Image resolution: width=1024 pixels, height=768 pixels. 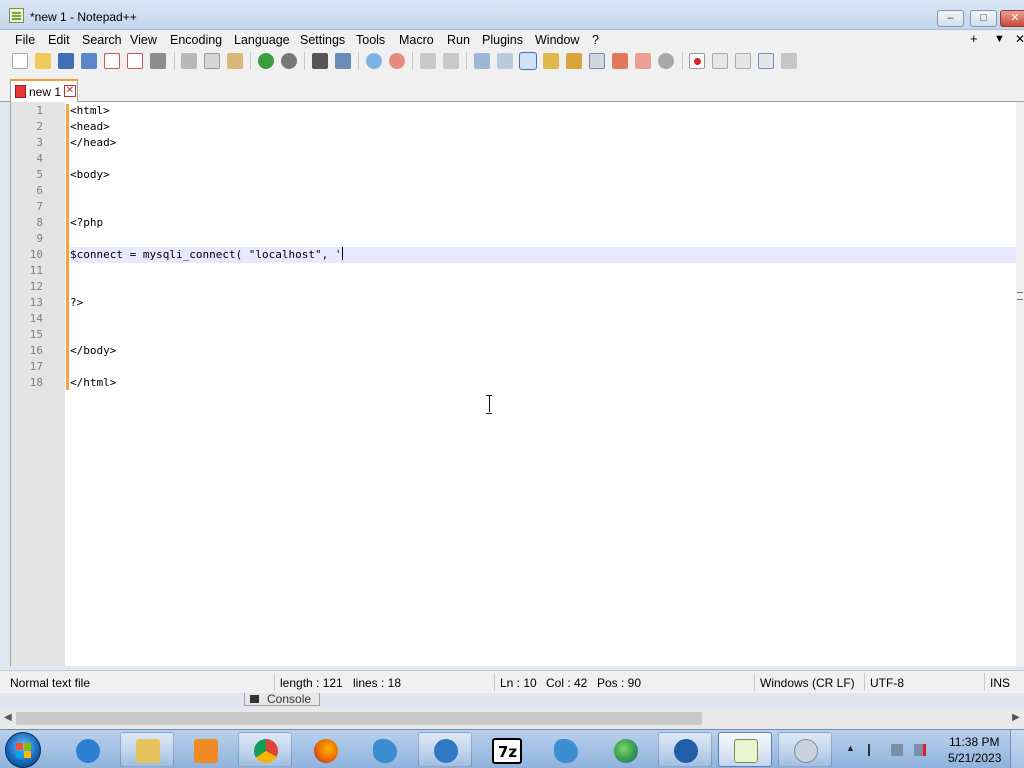 I want to click on taskbar-7zip: 7z, so click(x=505, y=749).